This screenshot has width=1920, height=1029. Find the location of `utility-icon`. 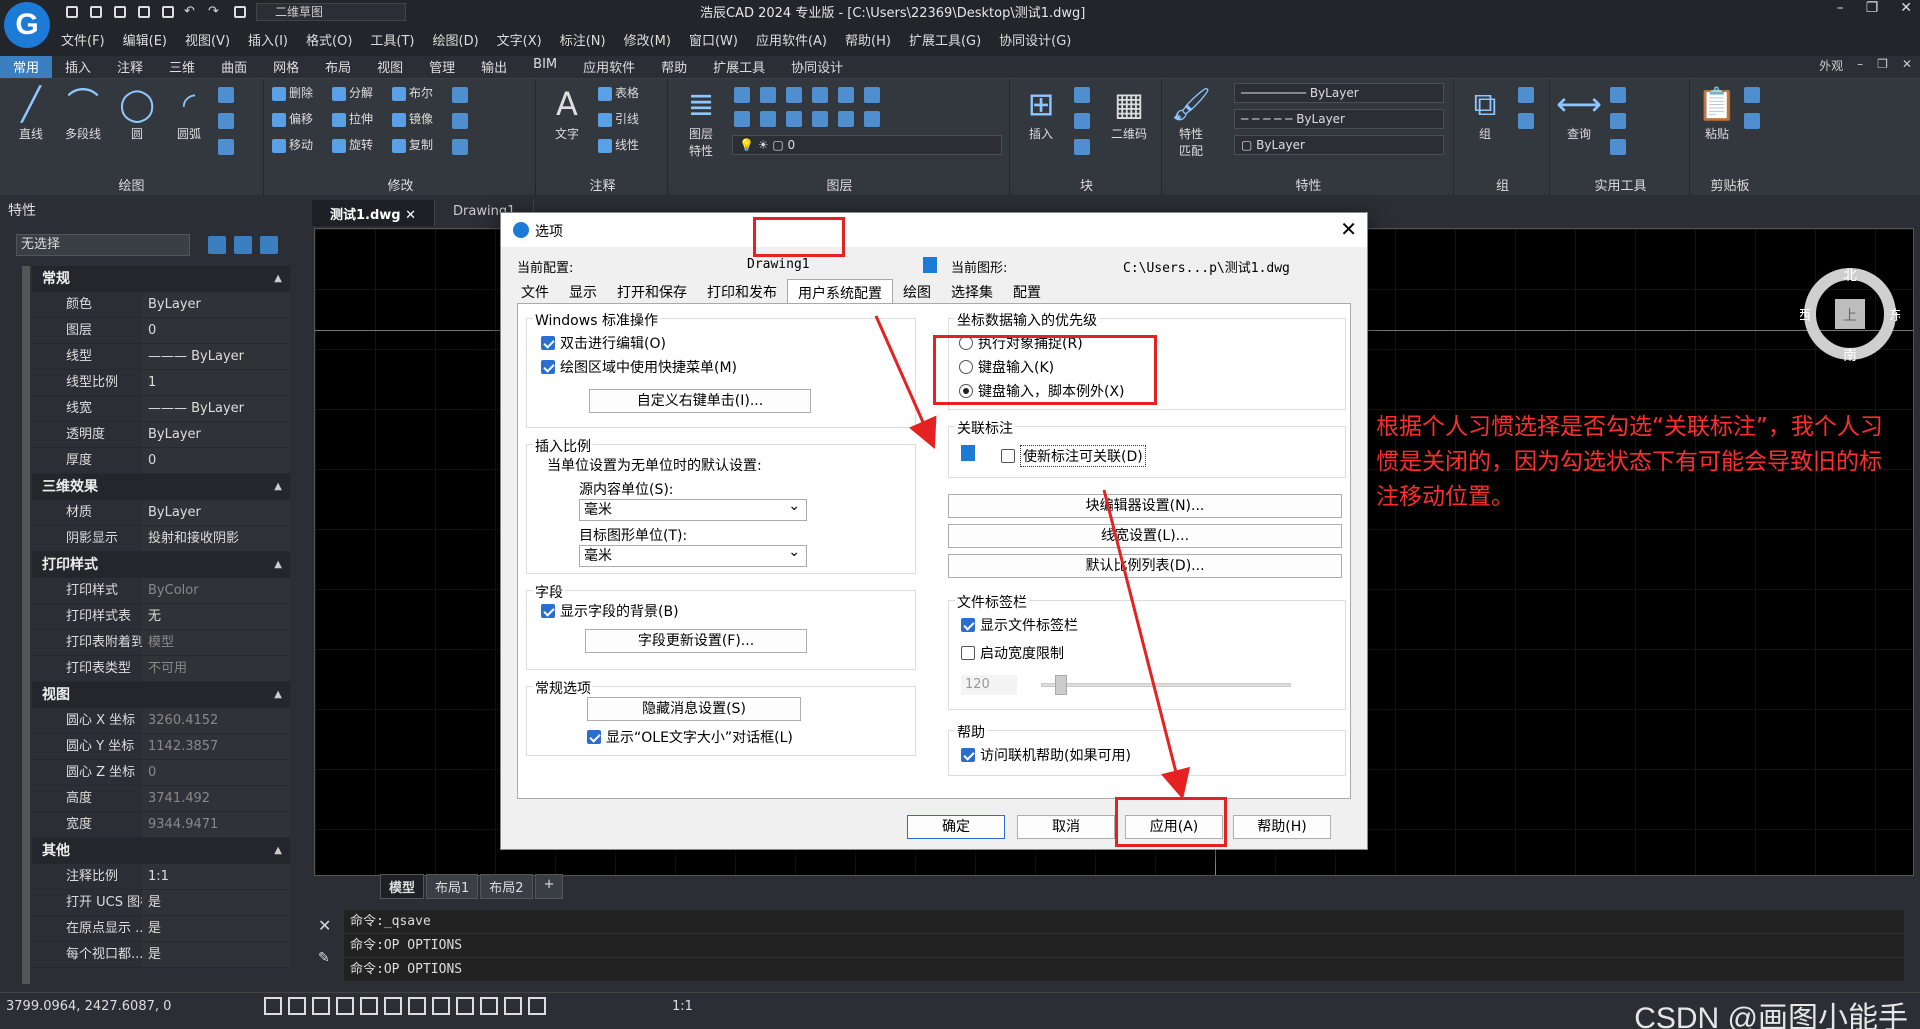

utility-icon is located at coordinates (1618, 147).